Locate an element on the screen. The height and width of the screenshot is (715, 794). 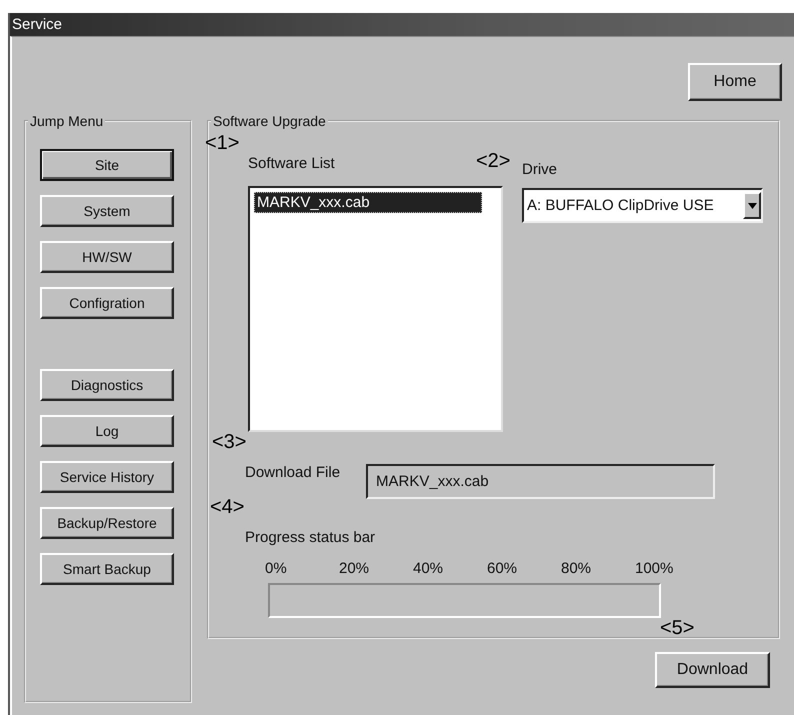
callout-label: <3> is located at coordinates (229, 442).